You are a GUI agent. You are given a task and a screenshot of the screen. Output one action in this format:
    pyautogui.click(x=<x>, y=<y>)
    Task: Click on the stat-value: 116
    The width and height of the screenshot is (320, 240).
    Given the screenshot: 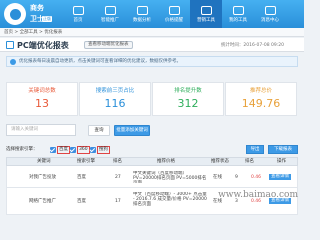 What is the action you would take?
    pyautogui.click(x=115, y=103)
    